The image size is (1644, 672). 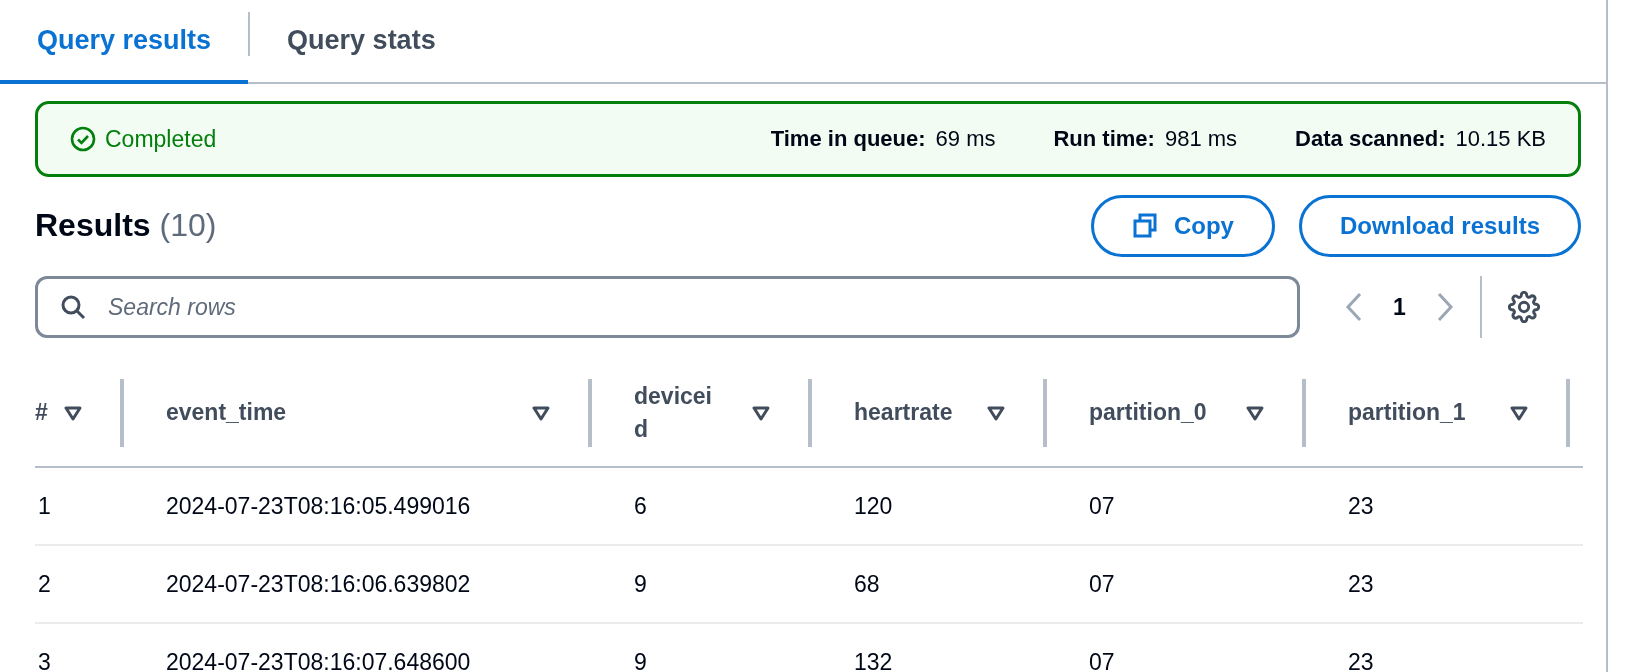 I want to click on table-cell: 2024-07-23T08:16:05.499016, so click(x=358, y=507).